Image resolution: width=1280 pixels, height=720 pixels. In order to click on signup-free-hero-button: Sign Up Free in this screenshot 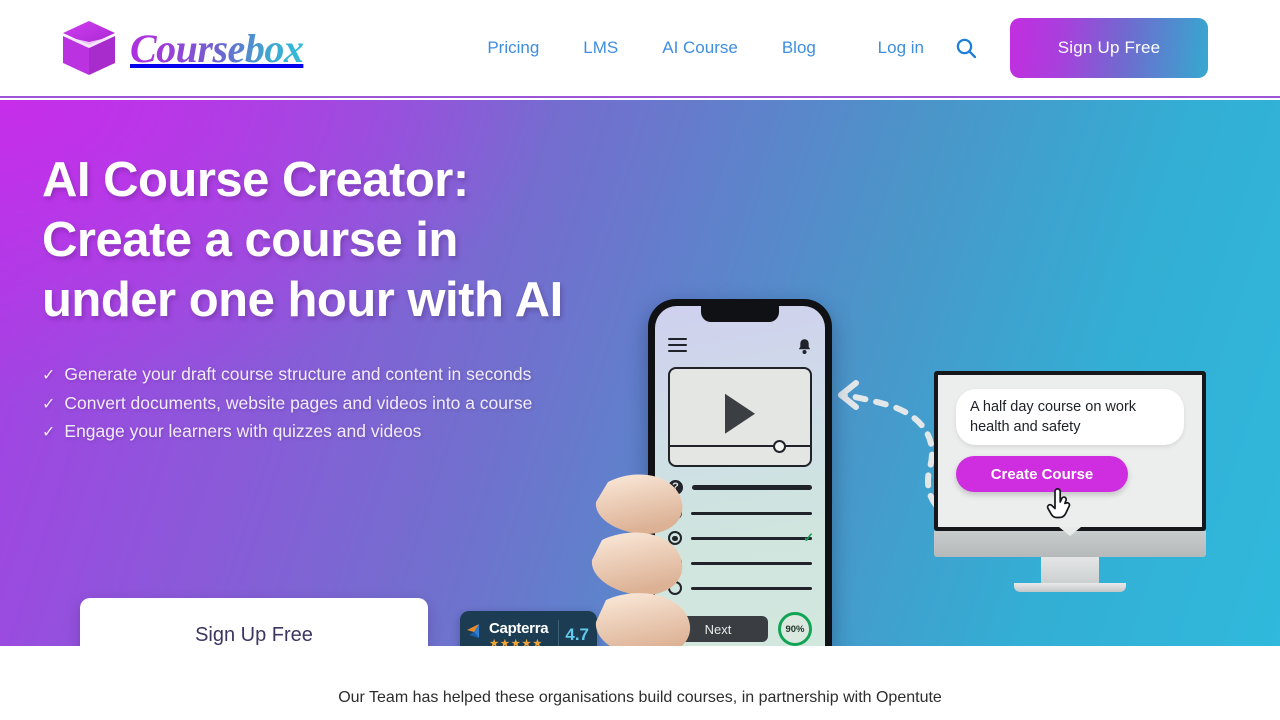, I will do `click(254, 622)`.